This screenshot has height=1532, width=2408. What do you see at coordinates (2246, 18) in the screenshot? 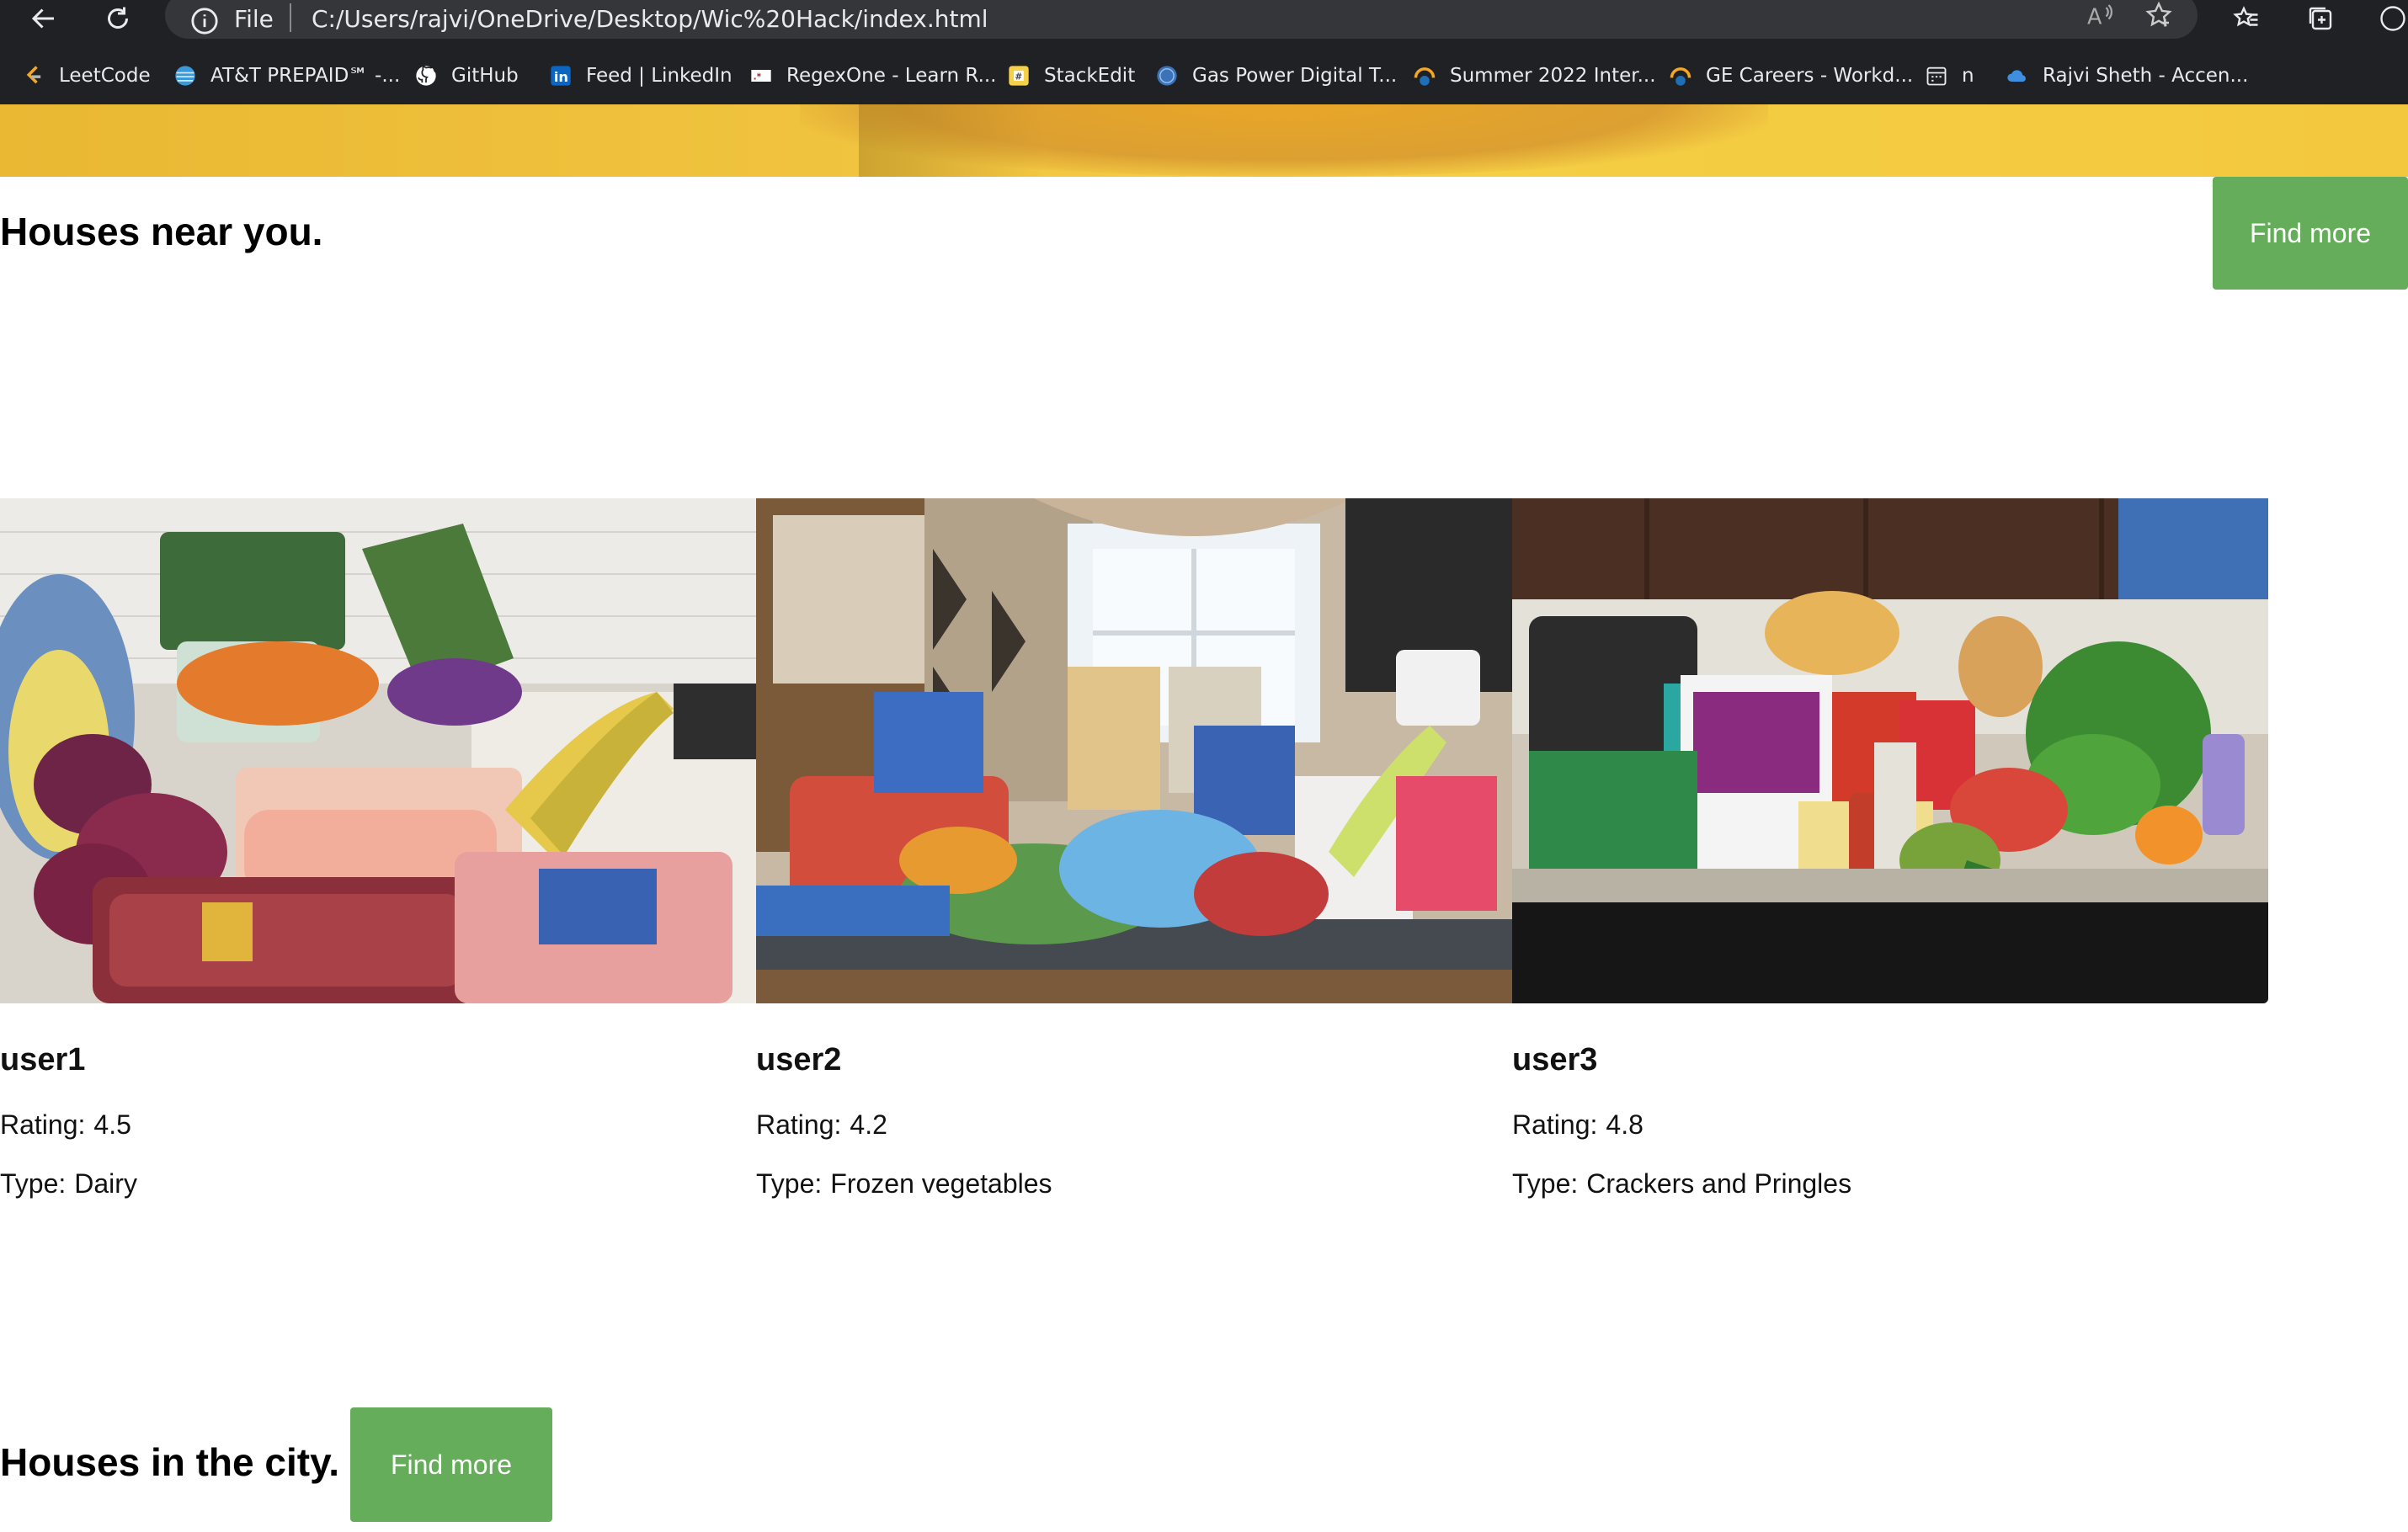
I see `favorites-icon` at bounding box center [2246, 18].